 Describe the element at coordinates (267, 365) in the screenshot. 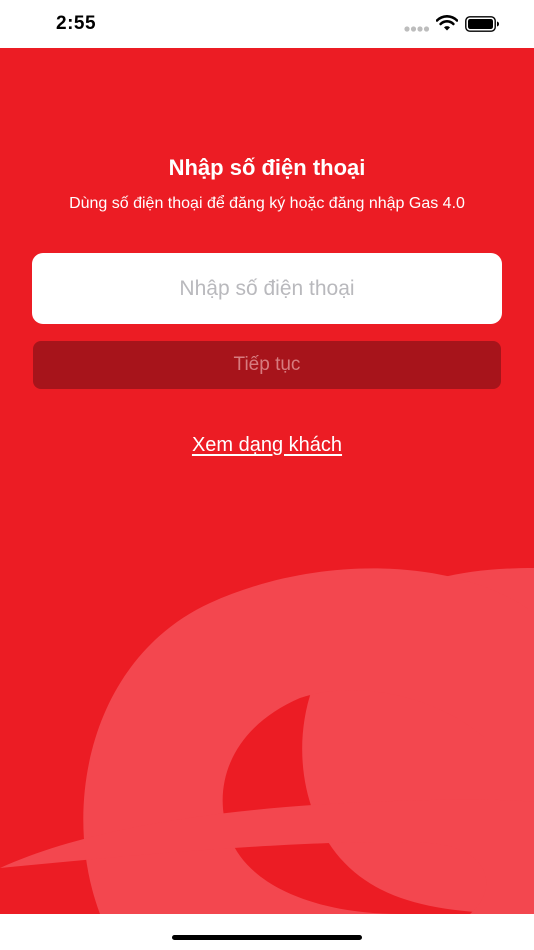

I see `continue-button: Tiếp tục` at that location.